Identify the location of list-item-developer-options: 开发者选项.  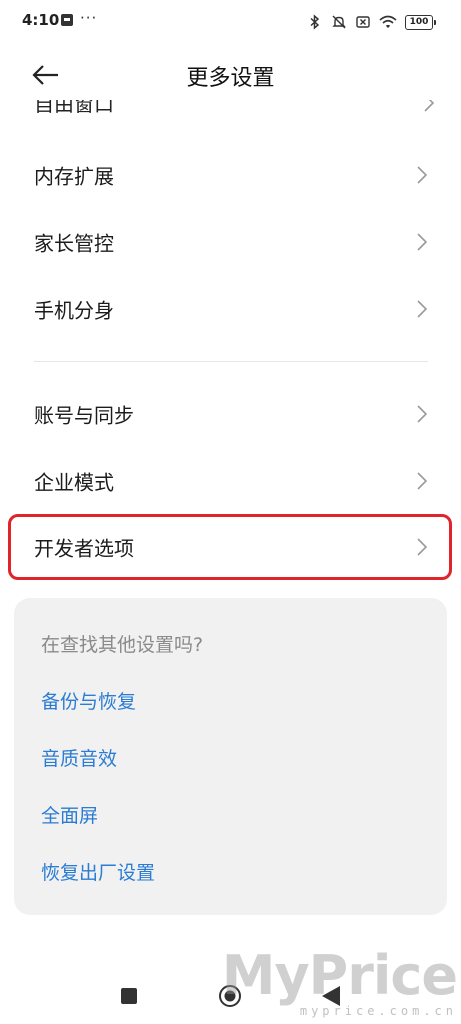
(230, 547).